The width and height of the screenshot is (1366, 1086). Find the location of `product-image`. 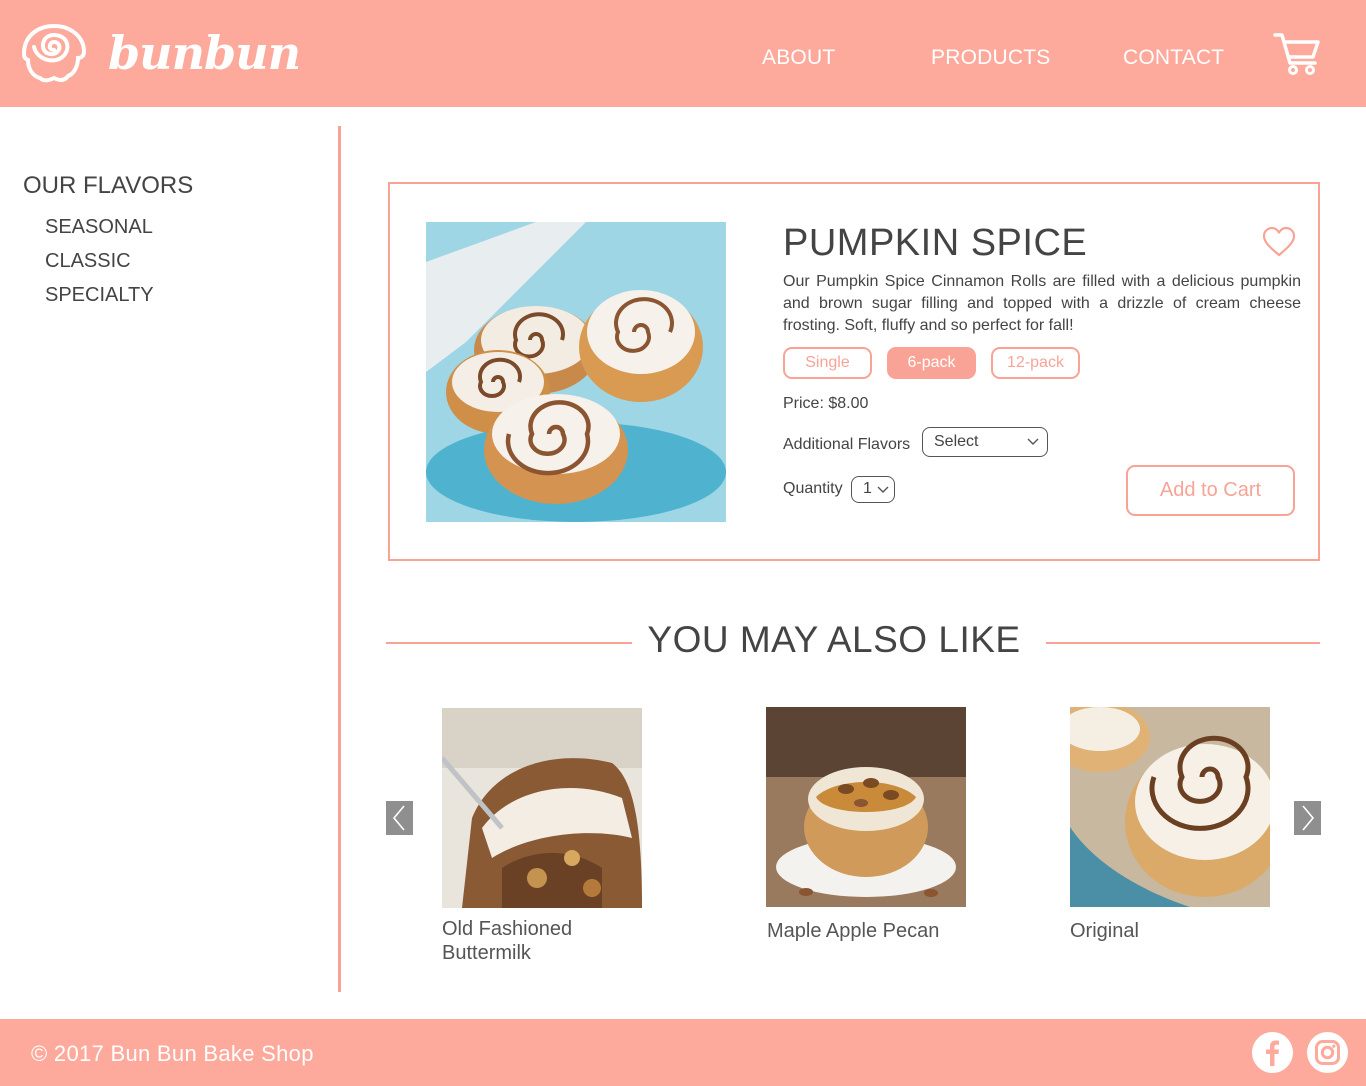

product-image is located at coordinates (576, 372).